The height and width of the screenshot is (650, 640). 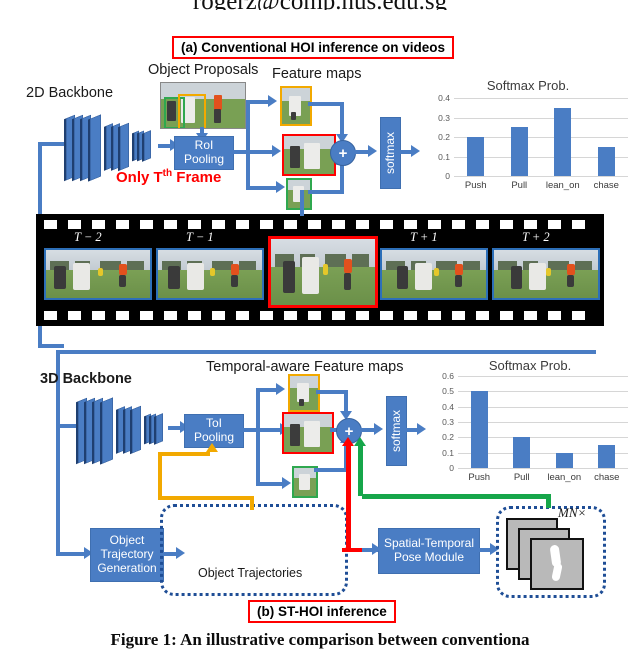 I want to click on traj-gen-line3: Generation, so click(x=127, y=567).